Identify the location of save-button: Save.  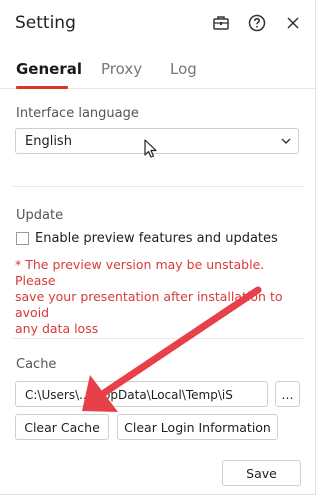
(261, 473).